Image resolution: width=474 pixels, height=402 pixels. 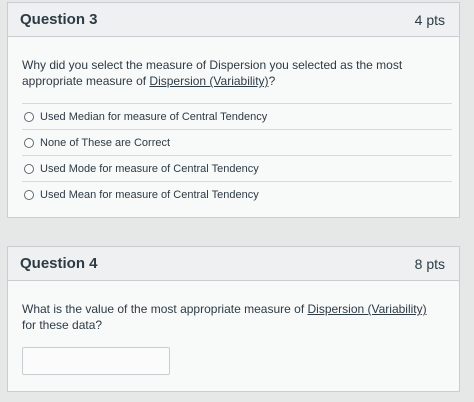 What do you see at coordinates (105, 142) in the screenshot?
I see `answer-label: None of These are Correct` at bounding box center [105, 142].